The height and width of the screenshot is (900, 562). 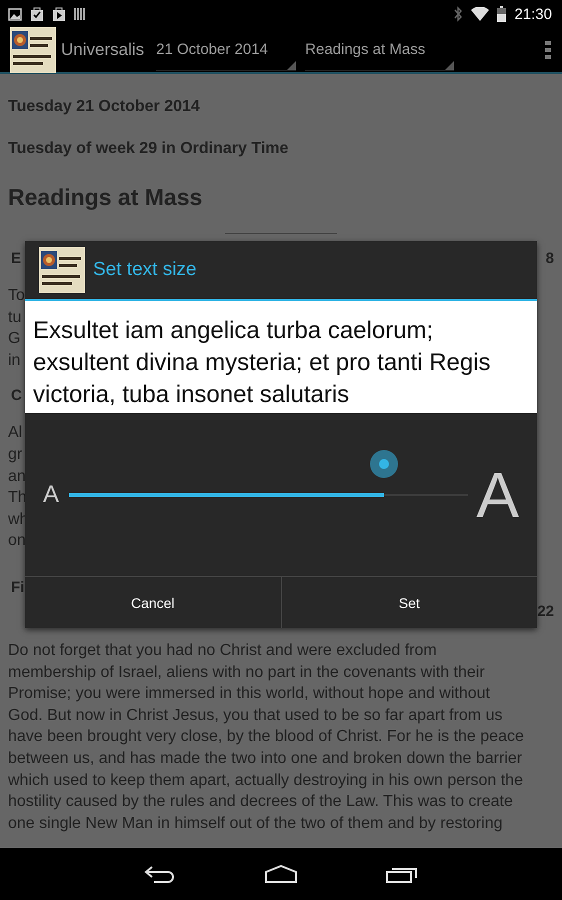 What do you see at coordinates (17, 476) in the screenshot?
I see `reading-text-line: an` at bounding box center [17, 476].